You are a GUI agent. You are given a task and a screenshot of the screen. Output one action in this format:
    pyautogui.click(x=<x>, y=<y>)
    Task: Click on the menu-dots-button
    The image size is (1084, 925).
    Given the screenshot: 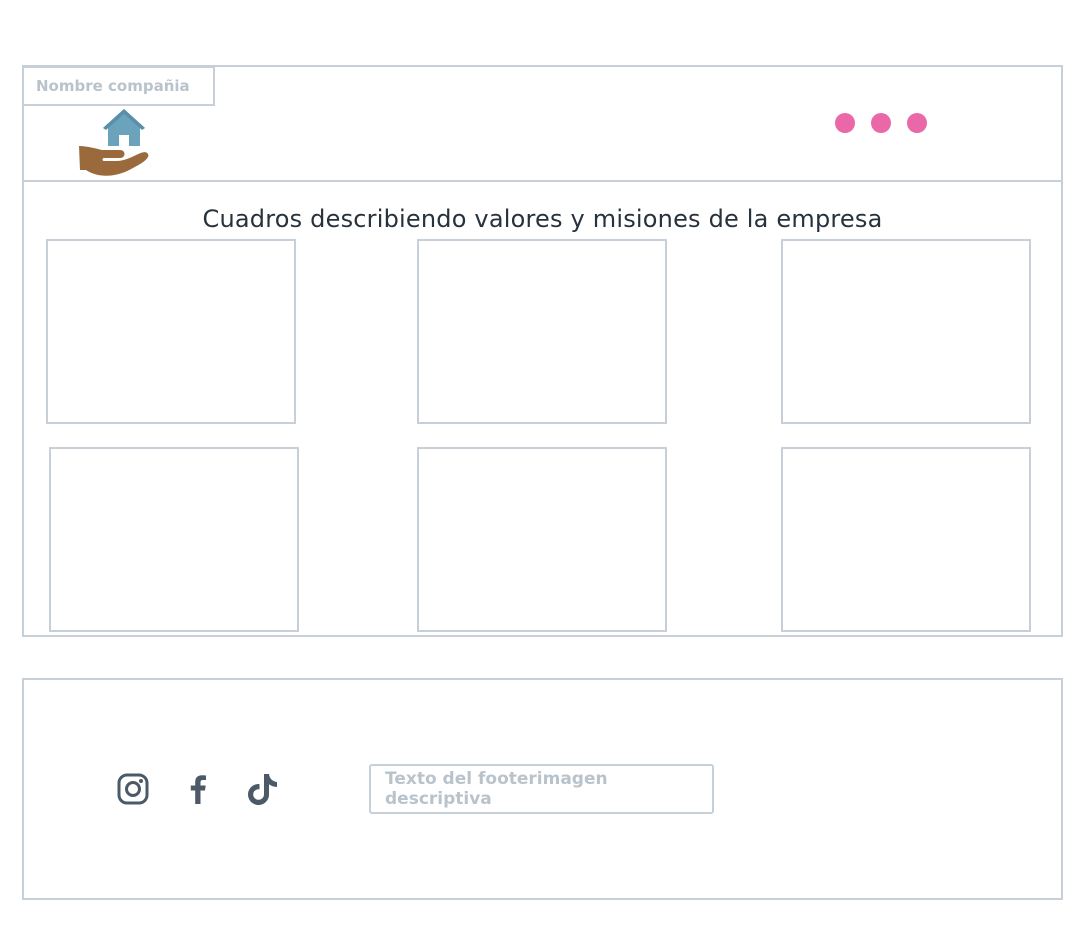 What is the action you would take?
    pyautogui.click(x=881, y=123)
    